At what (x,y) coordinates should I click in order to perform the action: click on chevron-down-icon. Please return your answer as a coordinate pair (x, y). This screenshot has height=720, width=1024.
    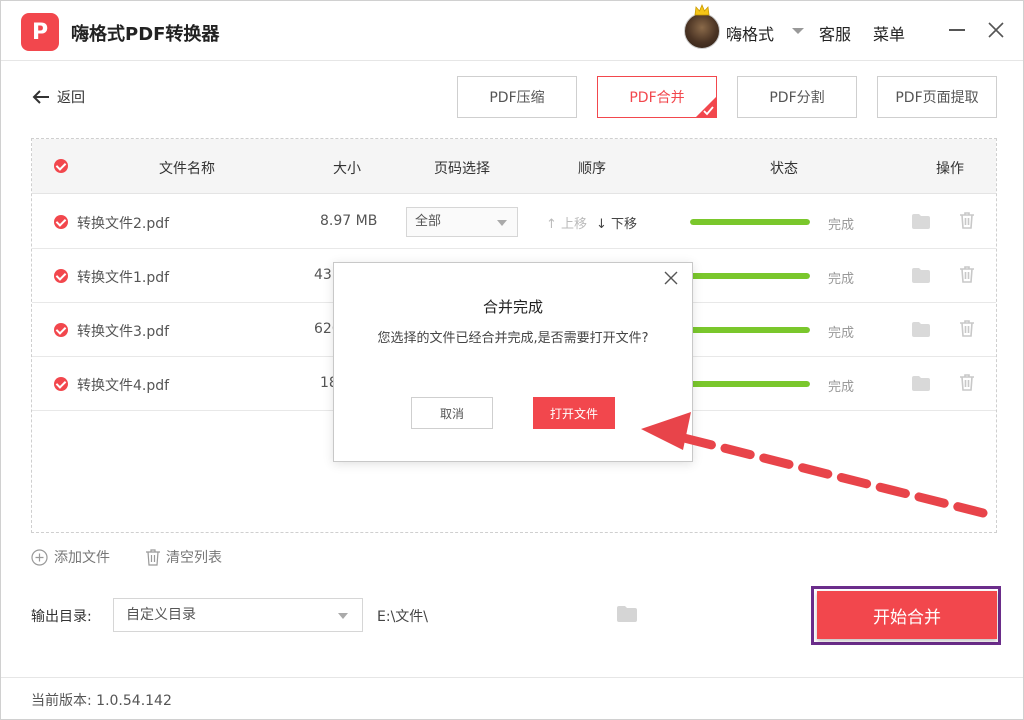
    Looking at the image, I should click on (798, 31).